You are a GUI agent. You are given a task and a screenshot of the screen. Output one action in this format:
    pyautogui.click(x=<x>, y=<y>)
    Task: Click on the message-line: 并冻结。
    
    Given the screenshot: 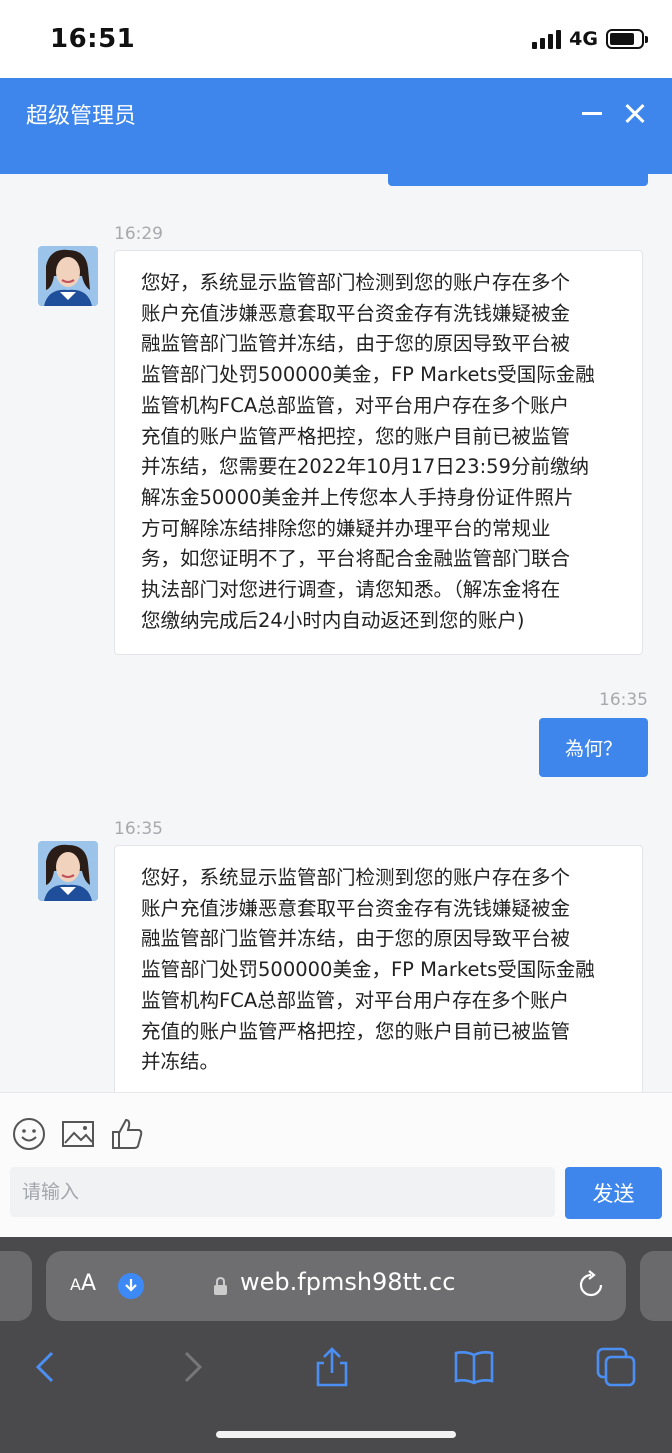 What is the action you would take?
    pyautogui.click(x=180, y=1062)
    